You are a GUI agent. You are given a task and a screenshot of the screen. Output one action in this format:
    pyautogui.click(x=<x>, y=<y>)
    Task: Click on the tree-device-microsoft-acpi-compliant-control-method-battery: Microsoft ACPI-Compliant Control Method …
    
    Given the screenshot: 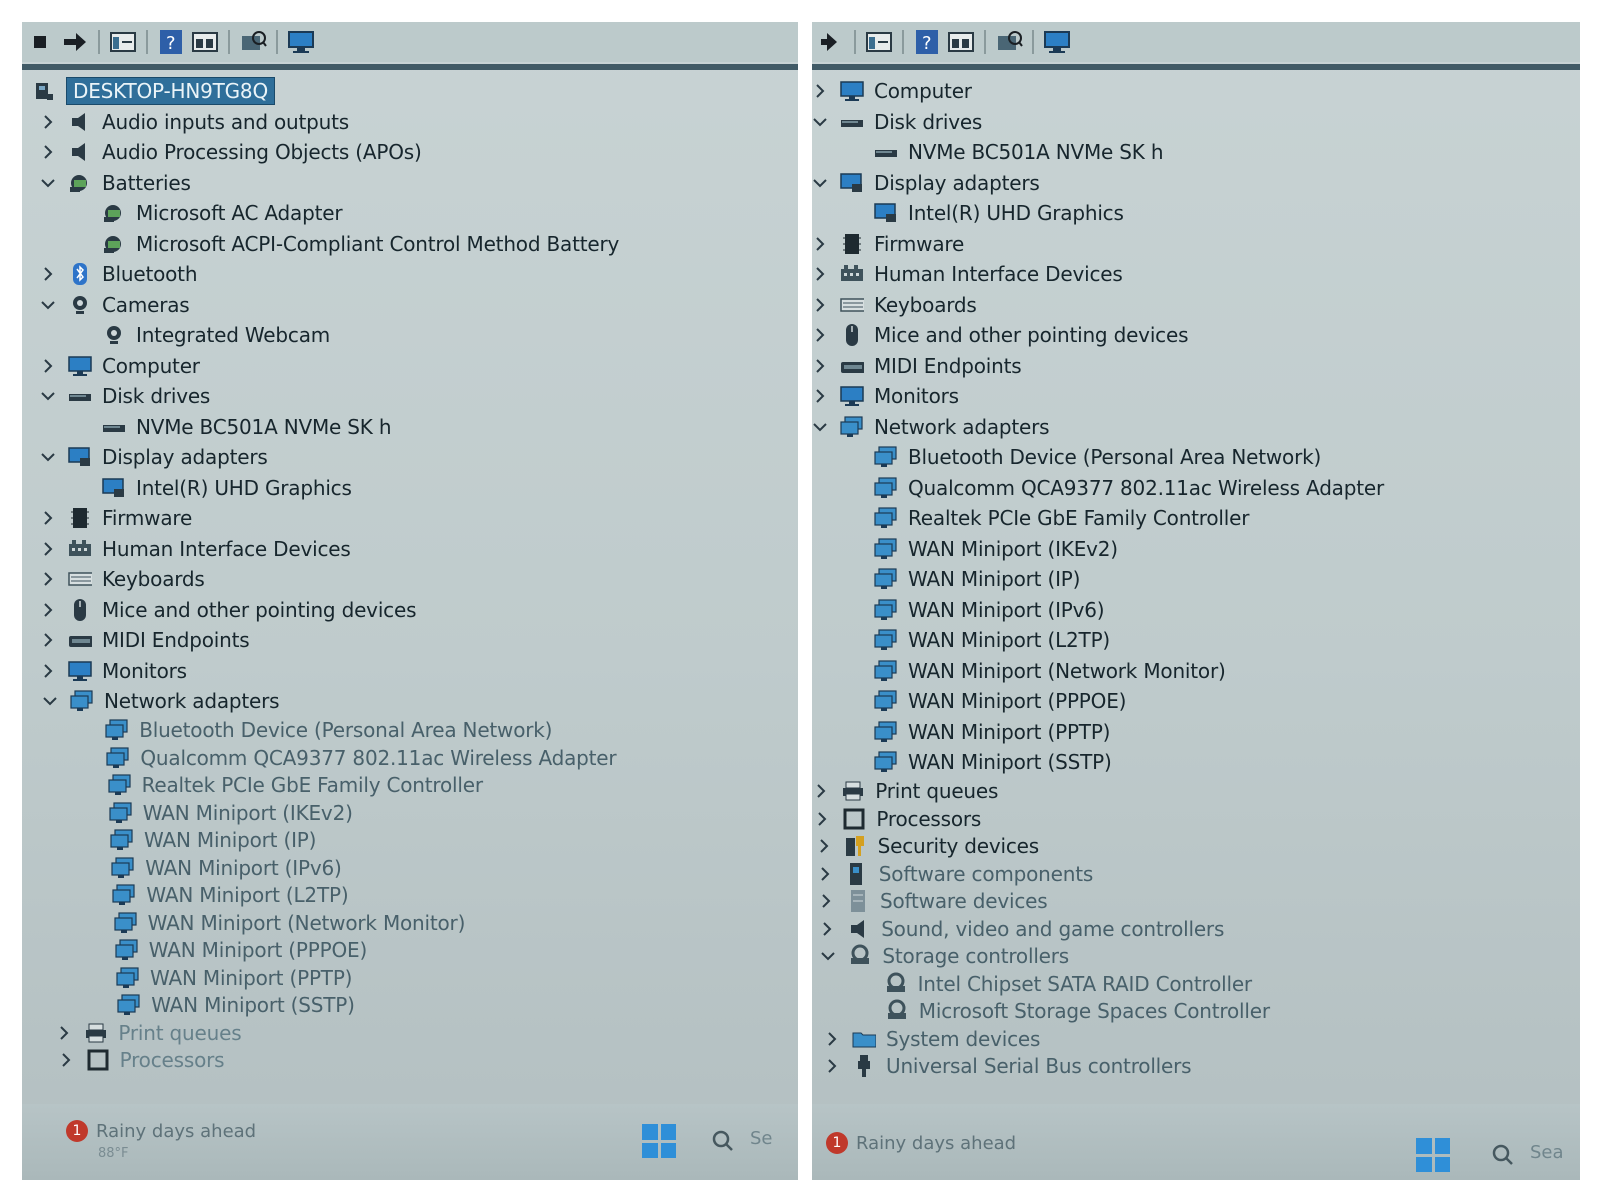 What is the action you would take?
    pyautogui.click(x=410, y=244)
    